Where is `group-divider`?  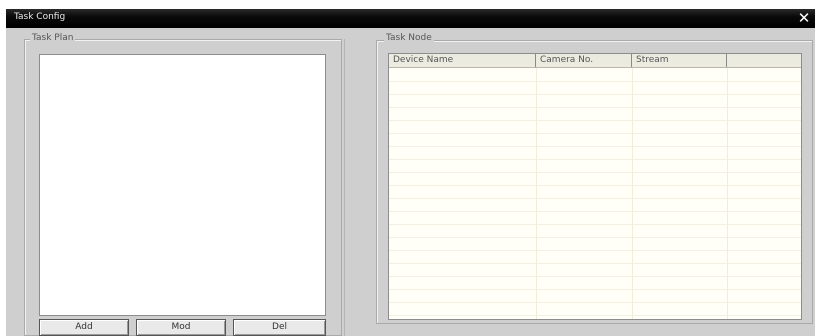
group-divider is located at coordinates (344, 187).